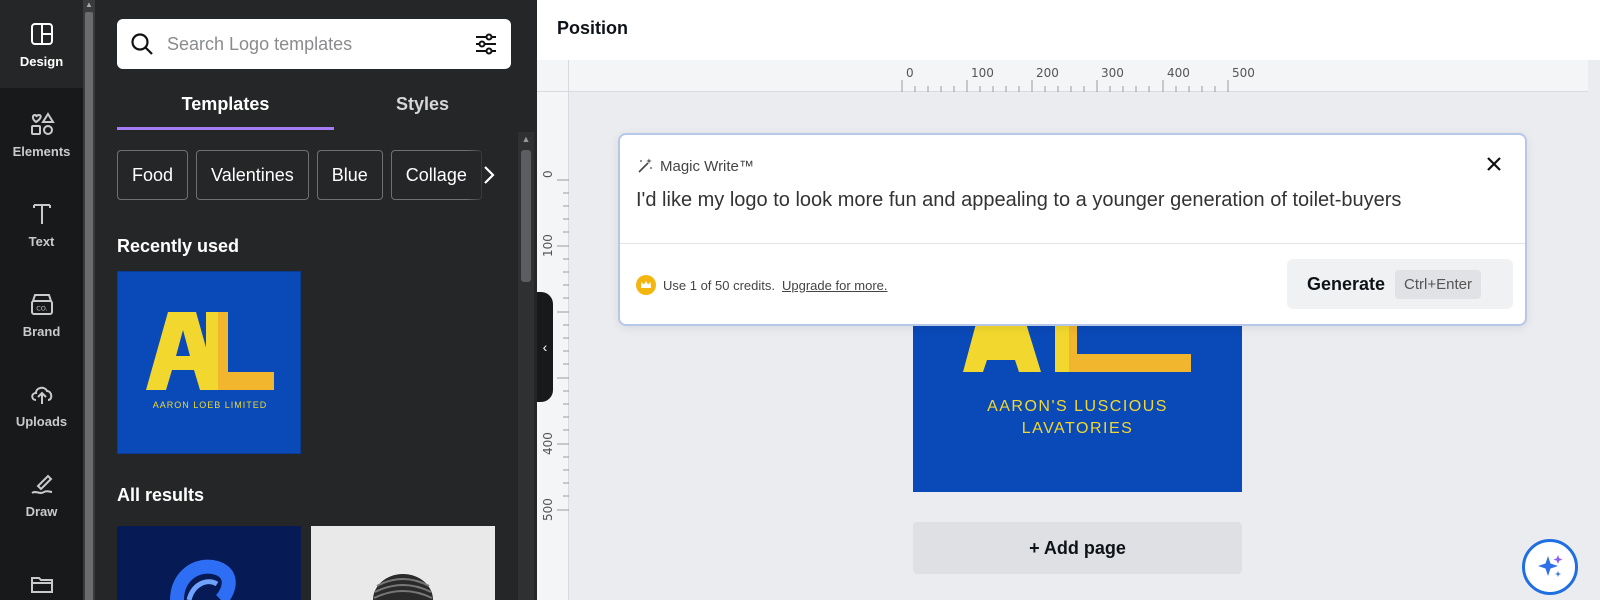  What do you see at coordinates (1494, 164) in the screenshot?
I see `close-icon` at bounding box center [1494, 164].